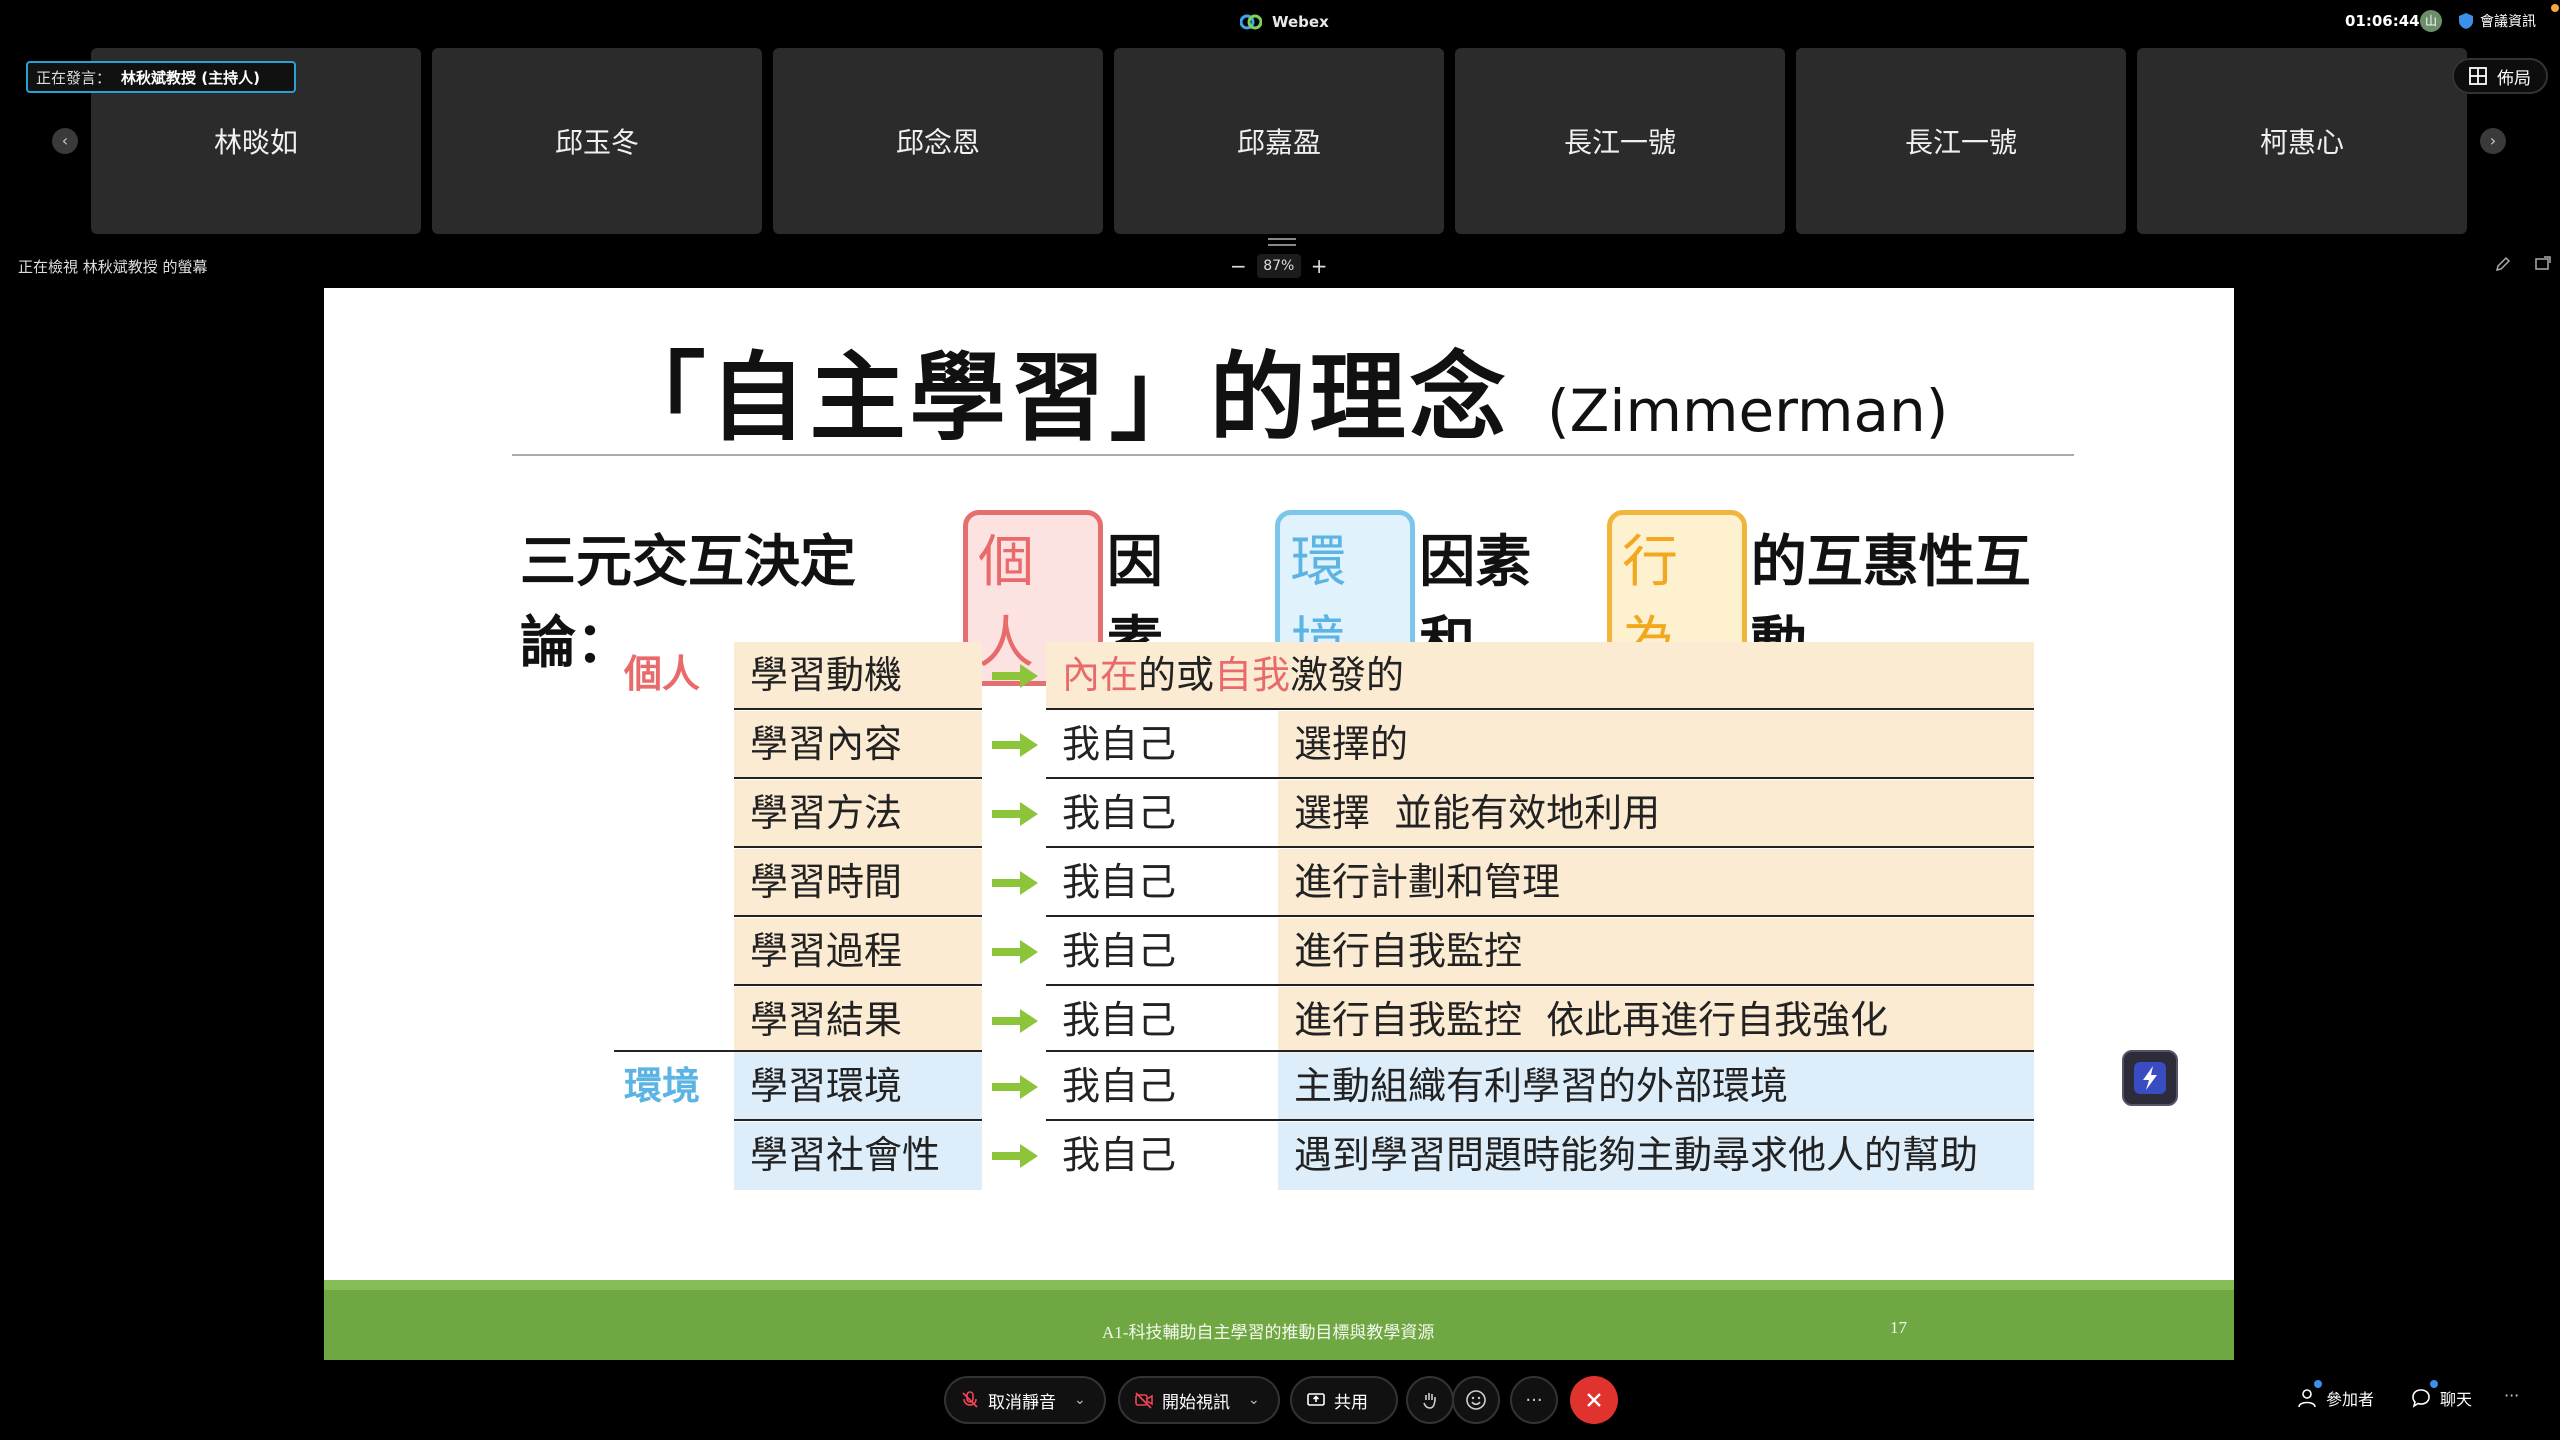 This screenshot has height=1440, width=2560. Describe the element at coordinates (1319, 266) in the screenshot. I see `zoom-in-button: +` at that location.